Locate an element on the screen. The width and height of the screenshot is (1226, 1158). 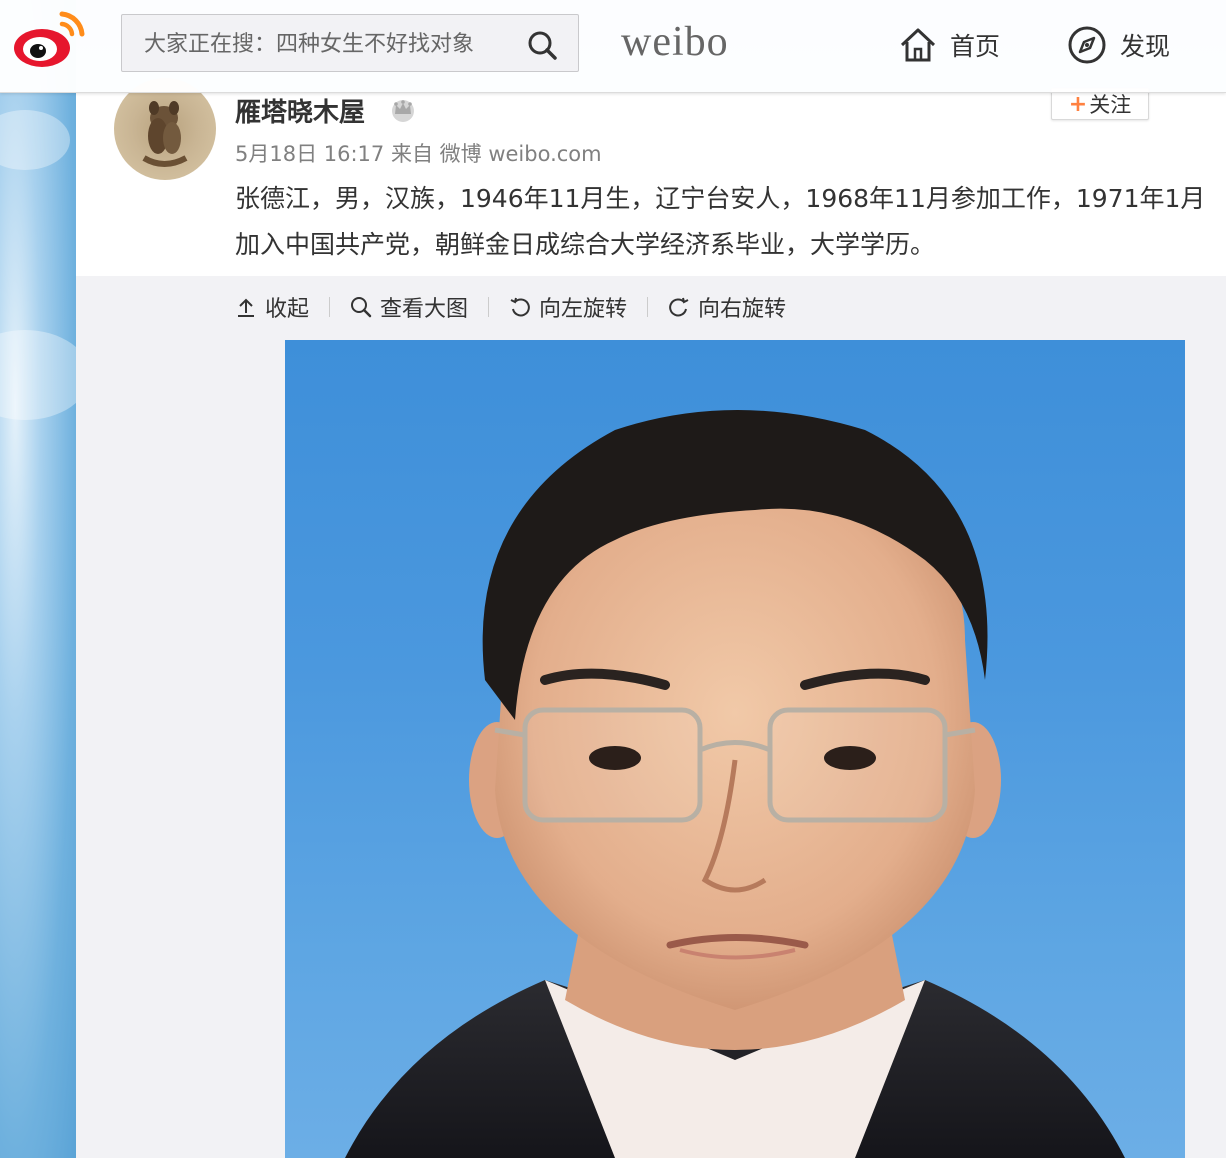
magnifier-icon is located at coordinates (361, 307).